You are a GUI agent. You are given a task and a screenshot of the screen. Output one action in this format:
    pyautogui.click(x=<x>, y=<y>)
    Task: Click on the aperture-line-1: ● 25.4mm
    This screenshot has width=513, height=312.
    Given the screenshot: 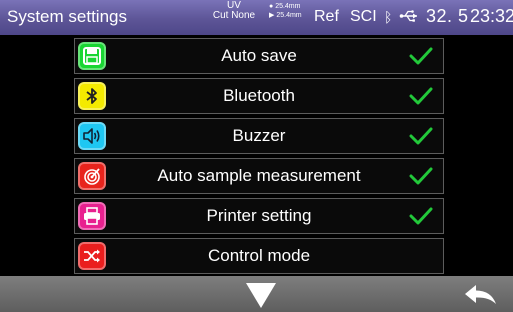 What is the action you would take?
    pyautogui.click(x=285, y=6)
    